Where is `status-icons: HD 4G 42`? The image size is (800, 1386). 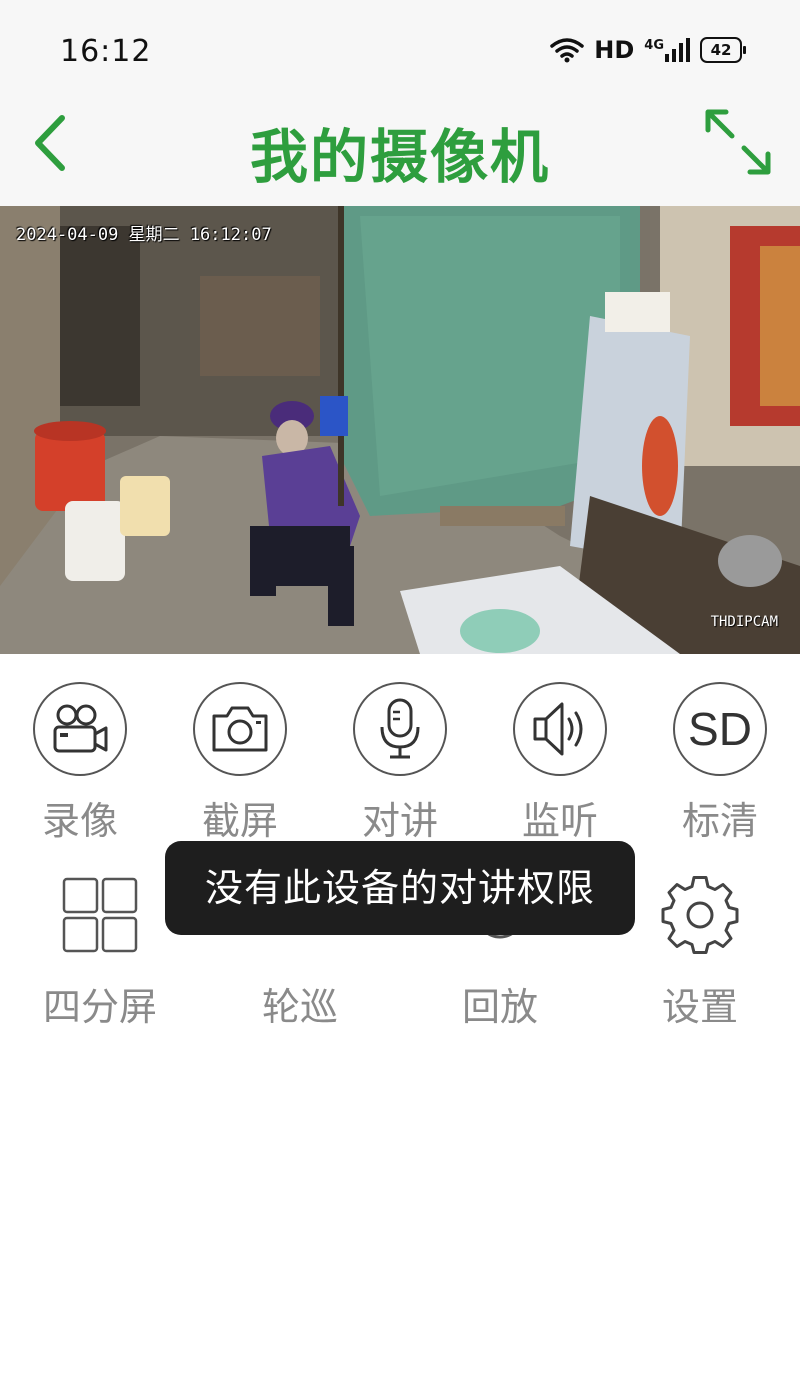 status-icons: HD 4G 42 is located at coordinates (648, 50).